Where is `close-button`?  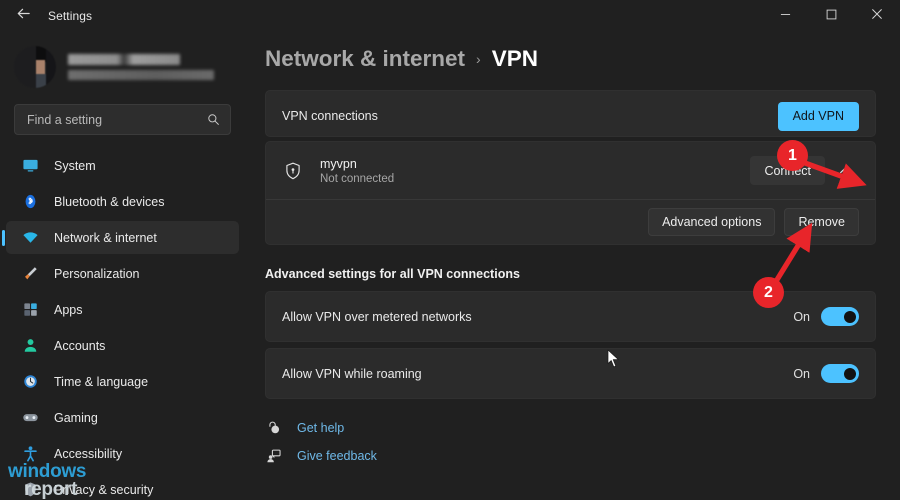
close-button is located at coordinates (877, 16).